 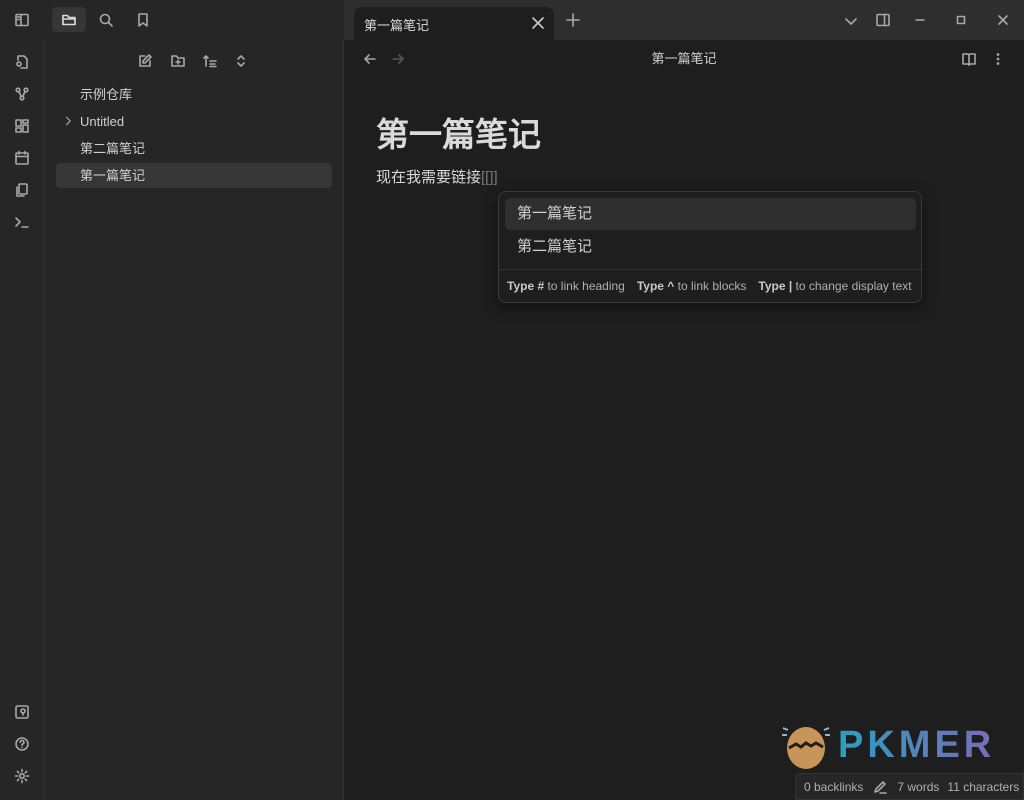 I want to click on ribbon, so click(x=22, y=420).